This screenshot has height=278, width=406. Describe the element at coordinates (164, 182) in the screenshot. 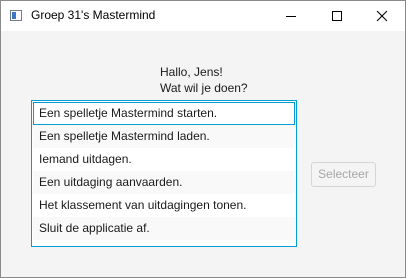

I see `list-item-accept-challenge: Een uitdaging aanvaarden.` at that location.